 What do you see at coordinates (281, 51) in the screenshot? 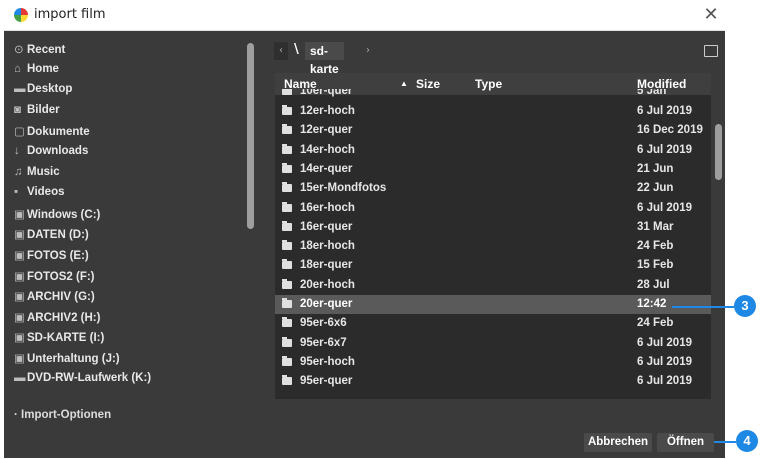
I see `path-back-icon: ‹` at bounding box center [281, 51].